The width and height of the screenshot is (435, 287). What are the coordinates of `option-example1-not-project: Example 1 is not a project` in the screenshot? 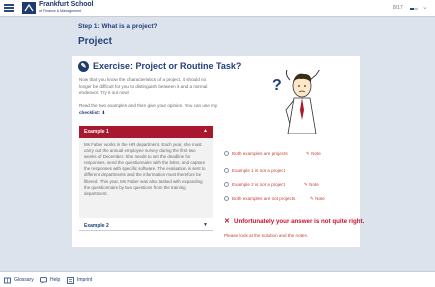 It's located at (289, 171).